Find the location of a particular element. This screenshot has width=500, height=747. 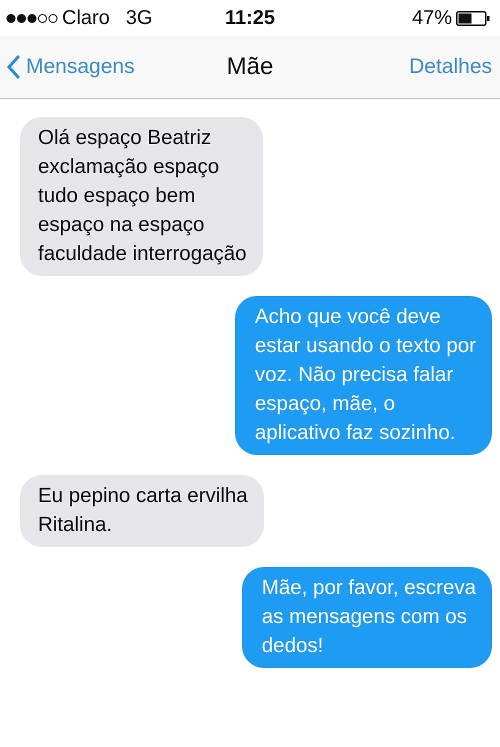

signal-icon is located at coordinates (32, 18).